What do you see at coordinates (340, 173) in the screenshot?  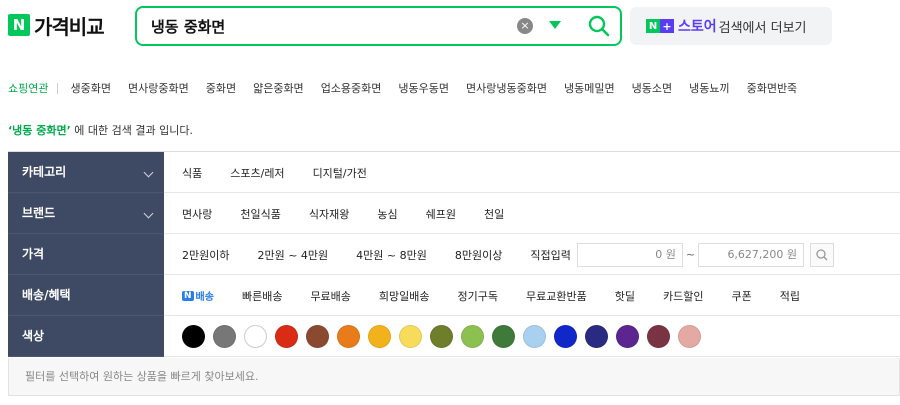 I see `filter-option: 디지털/가전` at bounding box center [340, 173].